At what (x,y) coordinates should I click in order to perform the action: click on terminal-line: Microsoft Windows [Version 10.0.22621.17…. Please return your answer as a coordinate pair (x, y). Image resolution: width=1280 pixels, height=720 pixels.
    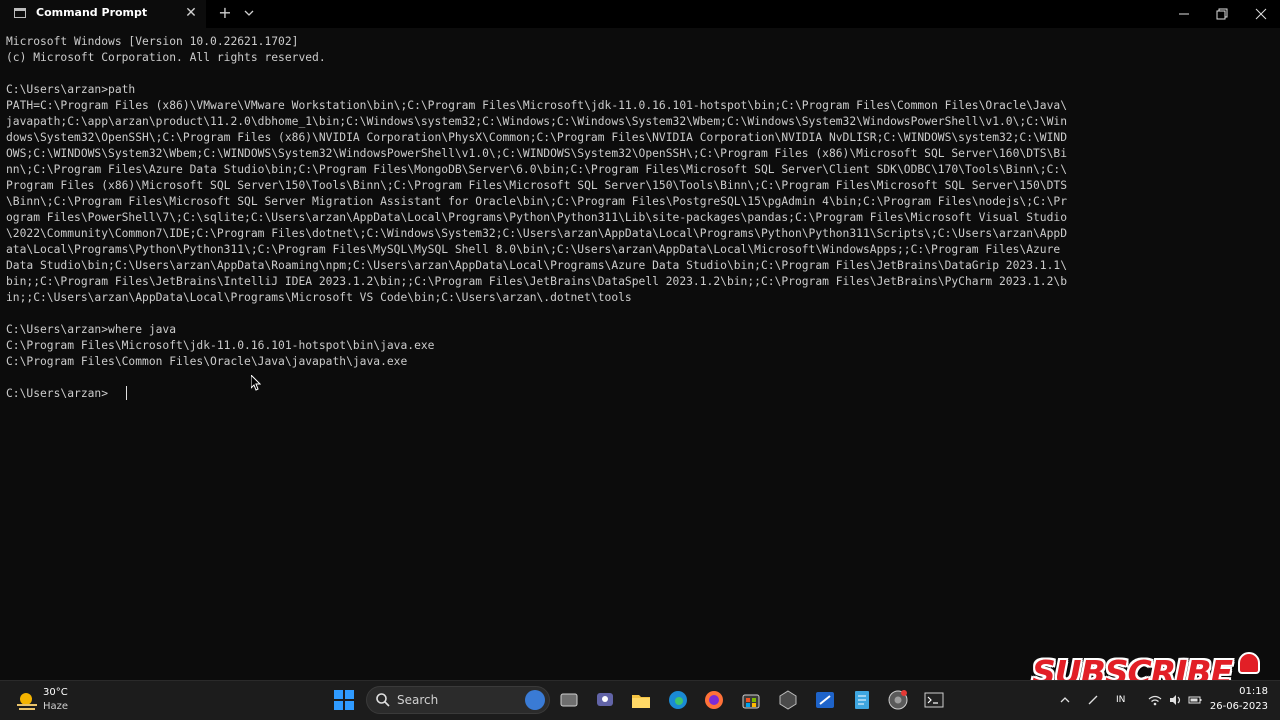
    Looking at the image, I should click on (152, 41).